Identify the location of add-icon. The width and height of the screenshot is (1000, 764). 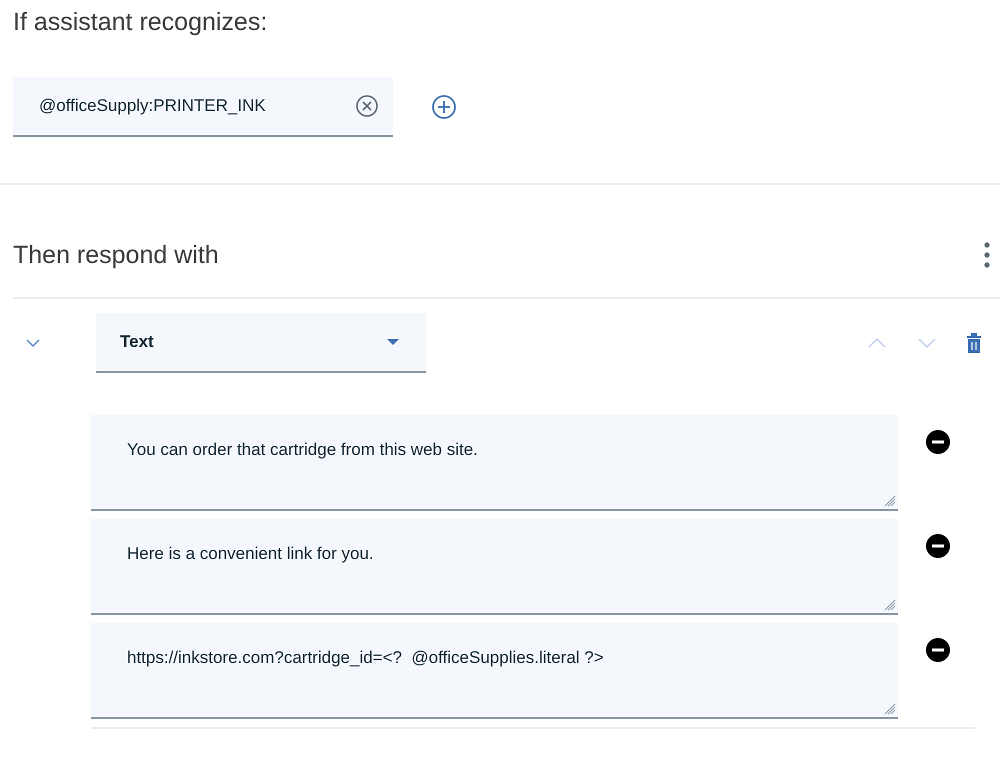
(444, 107).